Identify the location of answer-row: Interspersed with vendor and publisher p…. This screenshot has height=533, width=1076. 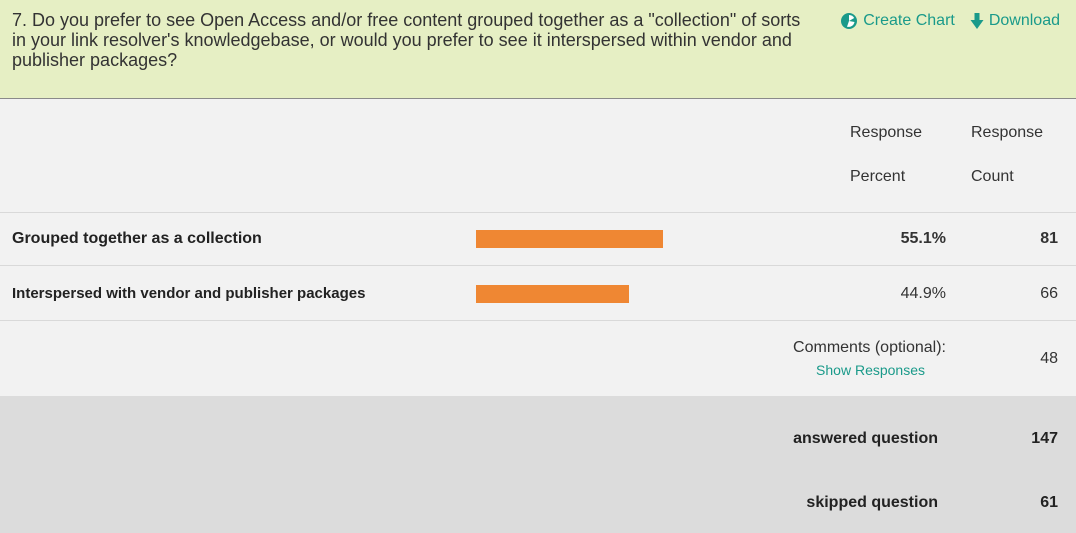
(538, 293).